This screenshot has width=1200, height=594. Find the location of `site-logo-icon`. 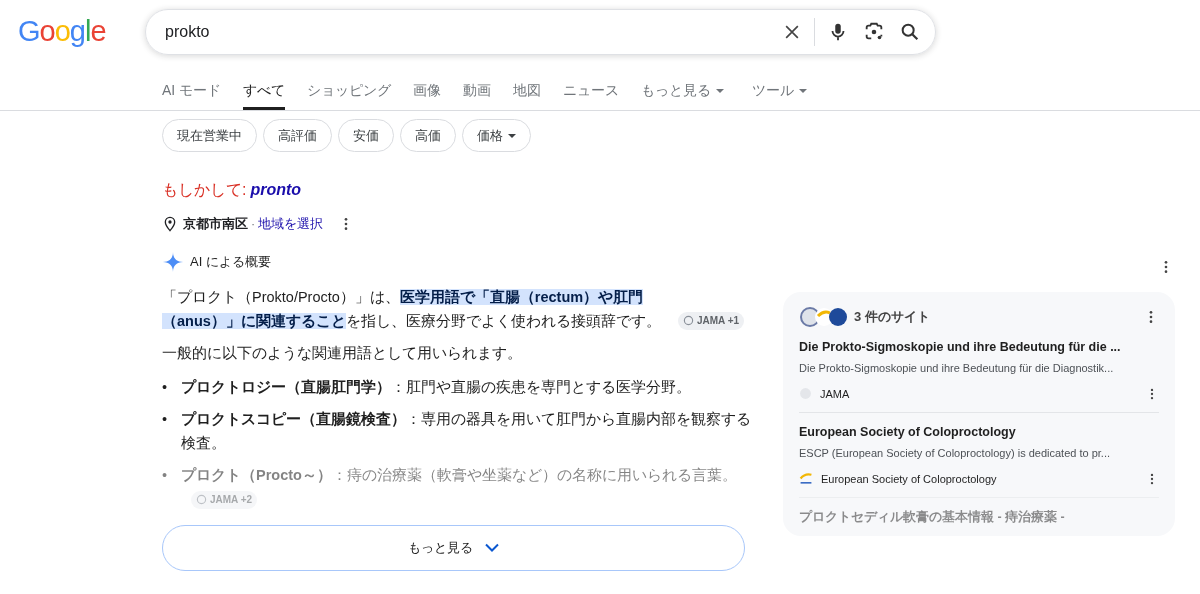

site-logo-icon is located at coordinates (806, 479).